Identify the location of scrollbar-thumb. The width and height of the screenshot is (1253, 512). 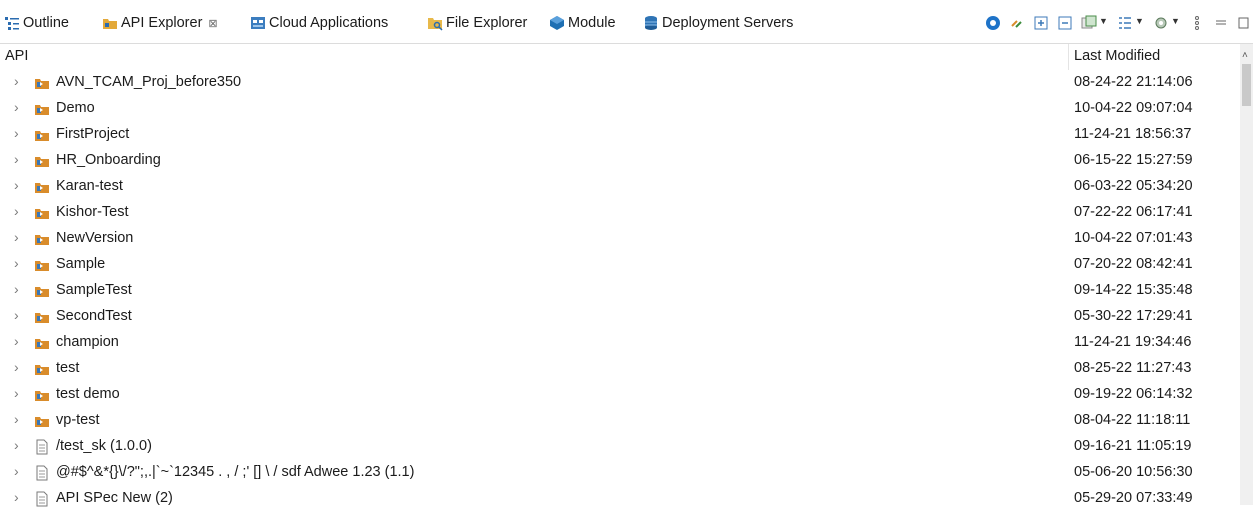
(1246, 85).